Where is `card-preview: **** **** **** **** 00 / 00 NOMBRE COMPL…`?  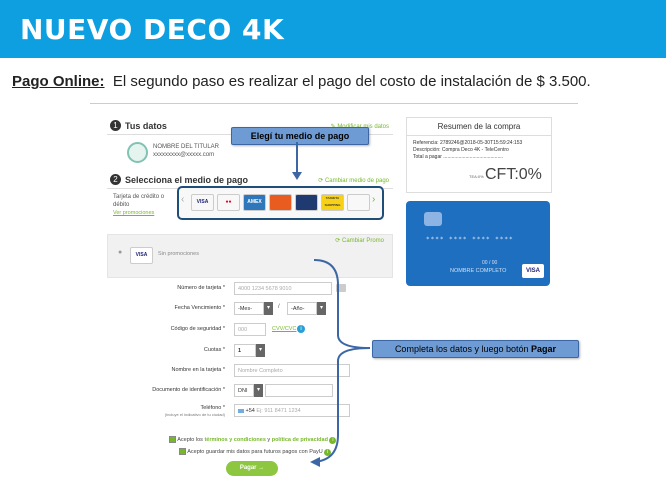 card-preview: **** **** **** **** 00 / 00 NOMBRE COMPL… is located at coordinates (478, 243).